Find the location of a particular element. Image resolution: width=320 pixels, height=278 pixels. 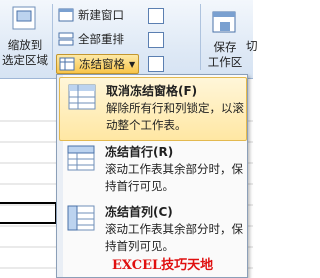

arrange-all-label: 全部重排 is located at coordinates (101, 39).